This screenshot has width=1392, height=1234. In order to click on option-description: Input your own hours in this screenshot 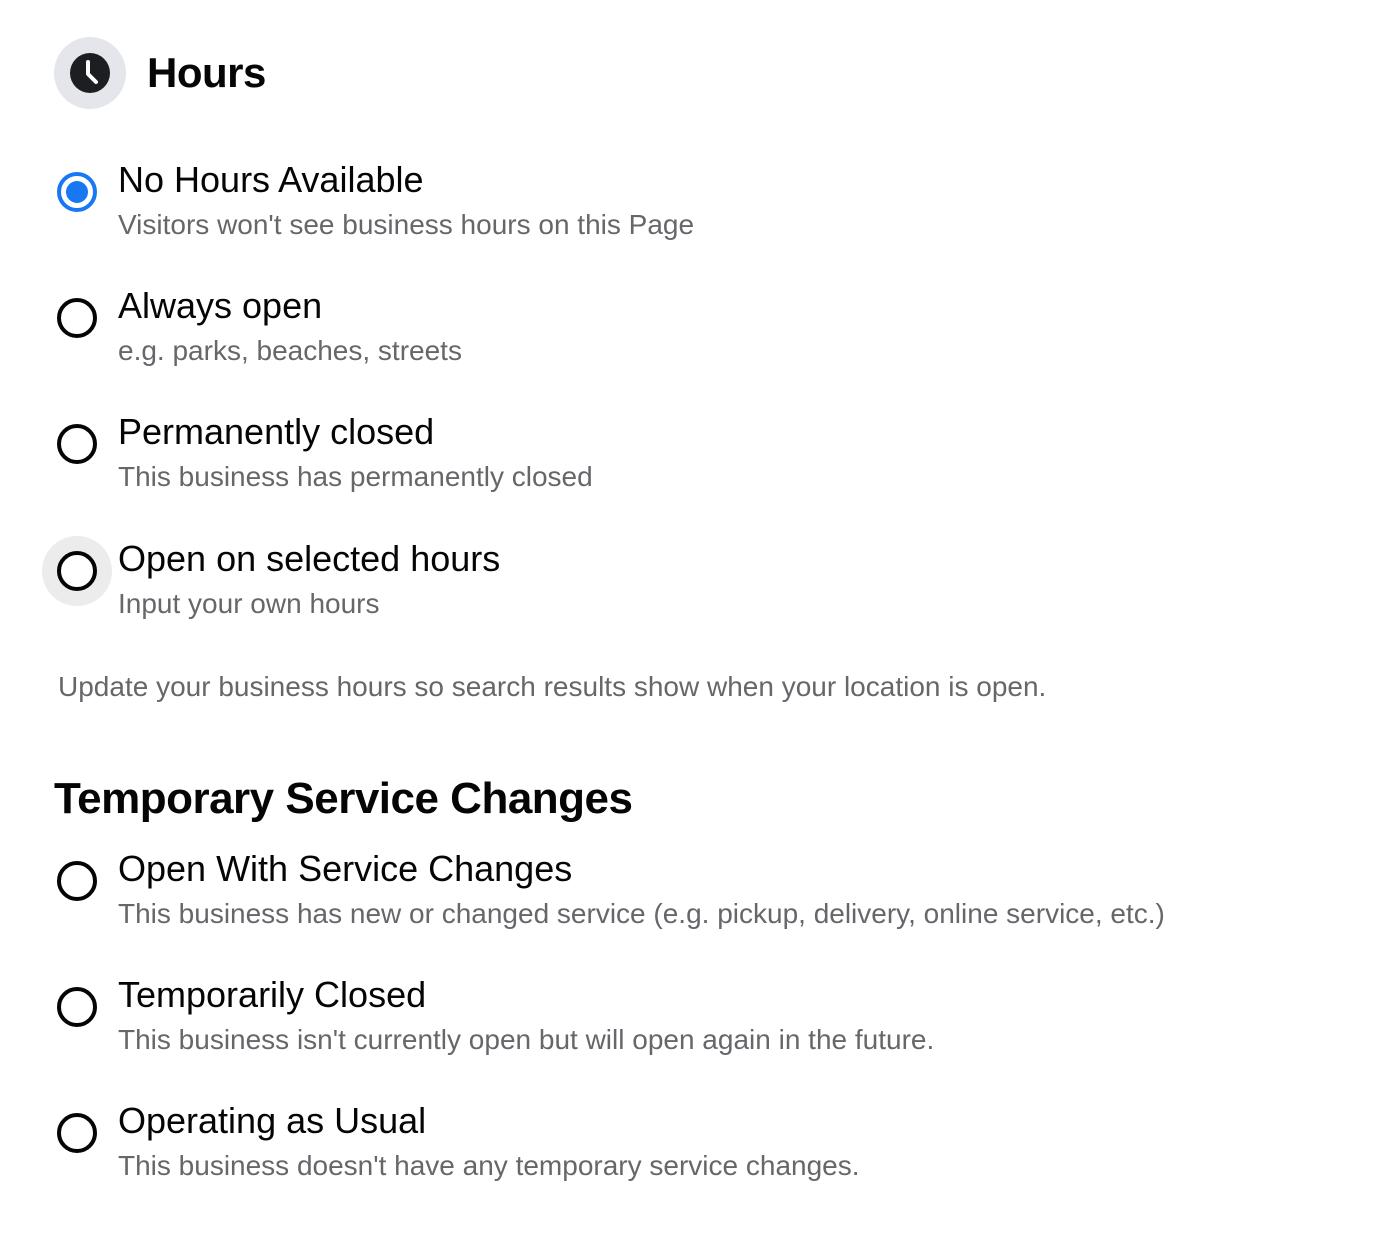, I will do `click(249, 603)`.